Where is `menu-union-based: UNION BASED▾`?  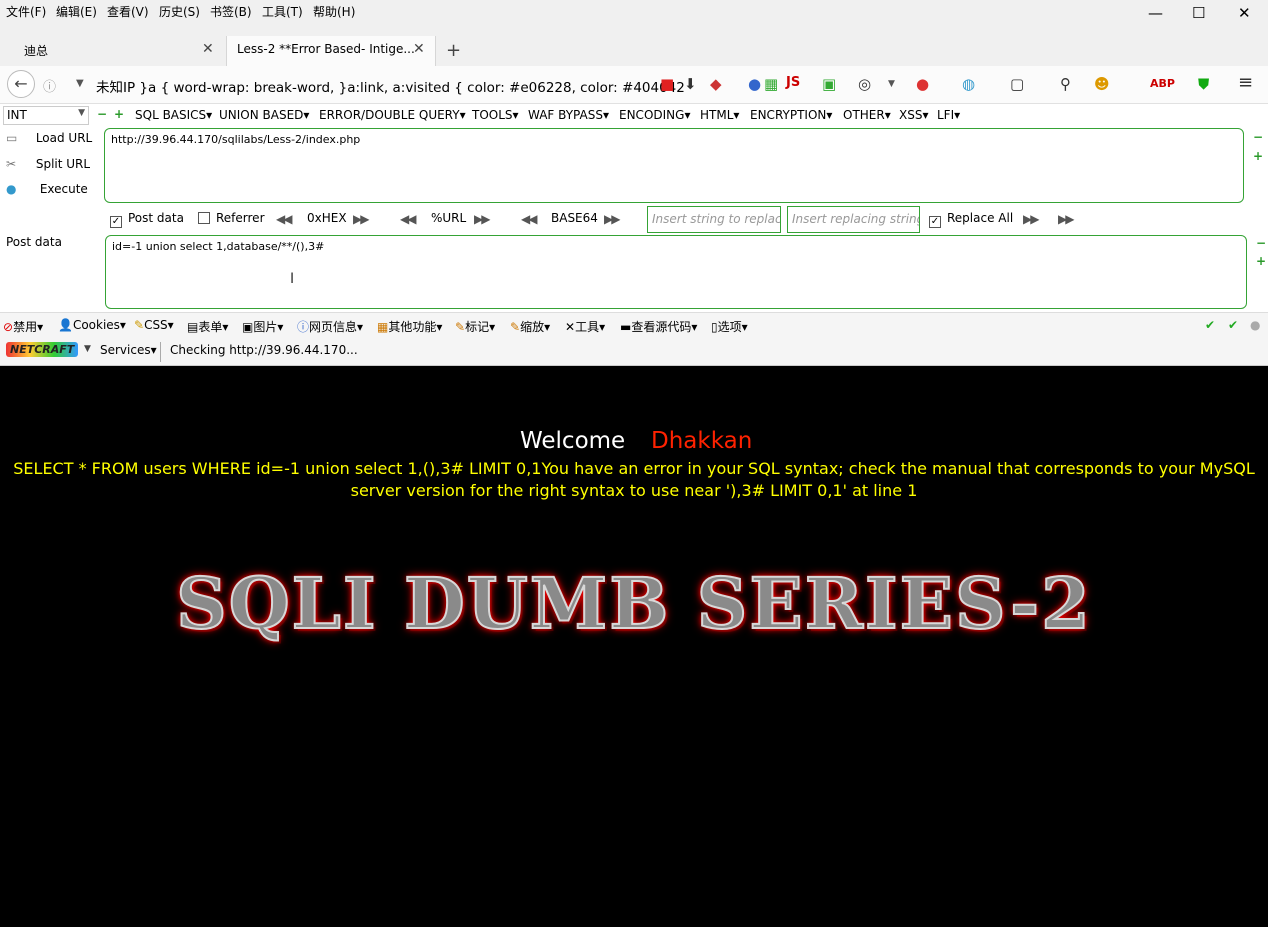
menu-union-based: UNION BASED▾ is located at coordinates (264, 115).